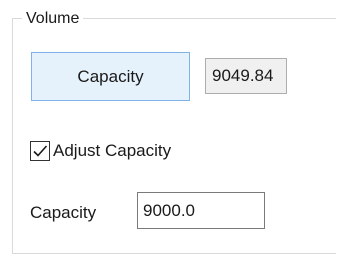  Describe the element at coordinates (246, 76) in the screenshot. I see `computed-capacity-field: 9049.84` at that location.